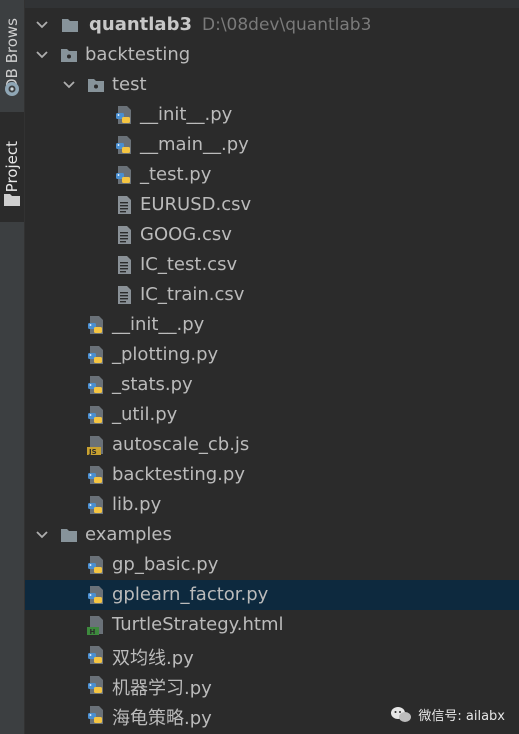 The height and width of the screenshot is (734, 519). I want to click on watermark-text: 微信号: ailabx, so click(461, 716).